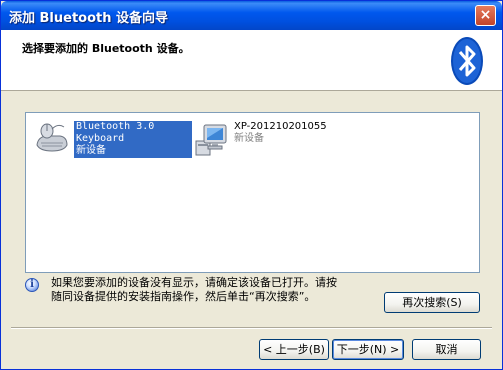  Describe the element at coordinates (115, 126) in the screenshot. I see `device-name-line1: Bluetooth 3.0` at that location.